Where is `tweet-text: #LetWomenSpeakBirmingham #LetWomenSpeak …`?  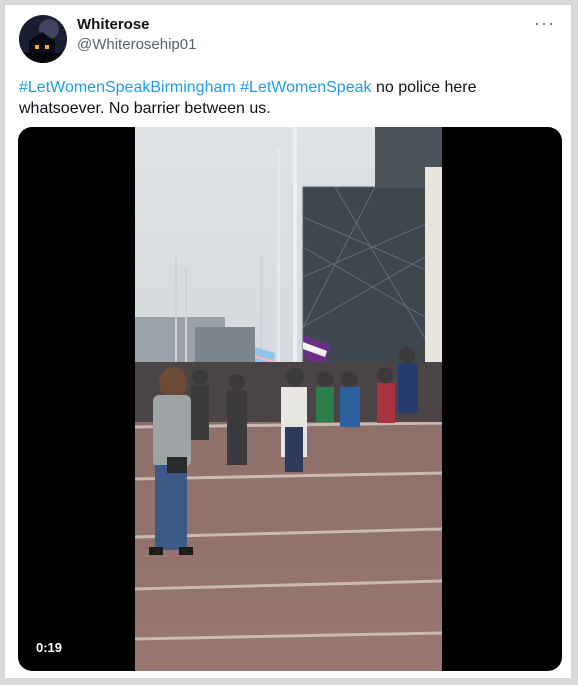 tweet-text: #LetWomenSpeakBirmingham #LetWomenSpeak … is located at coordinates (279, 98).